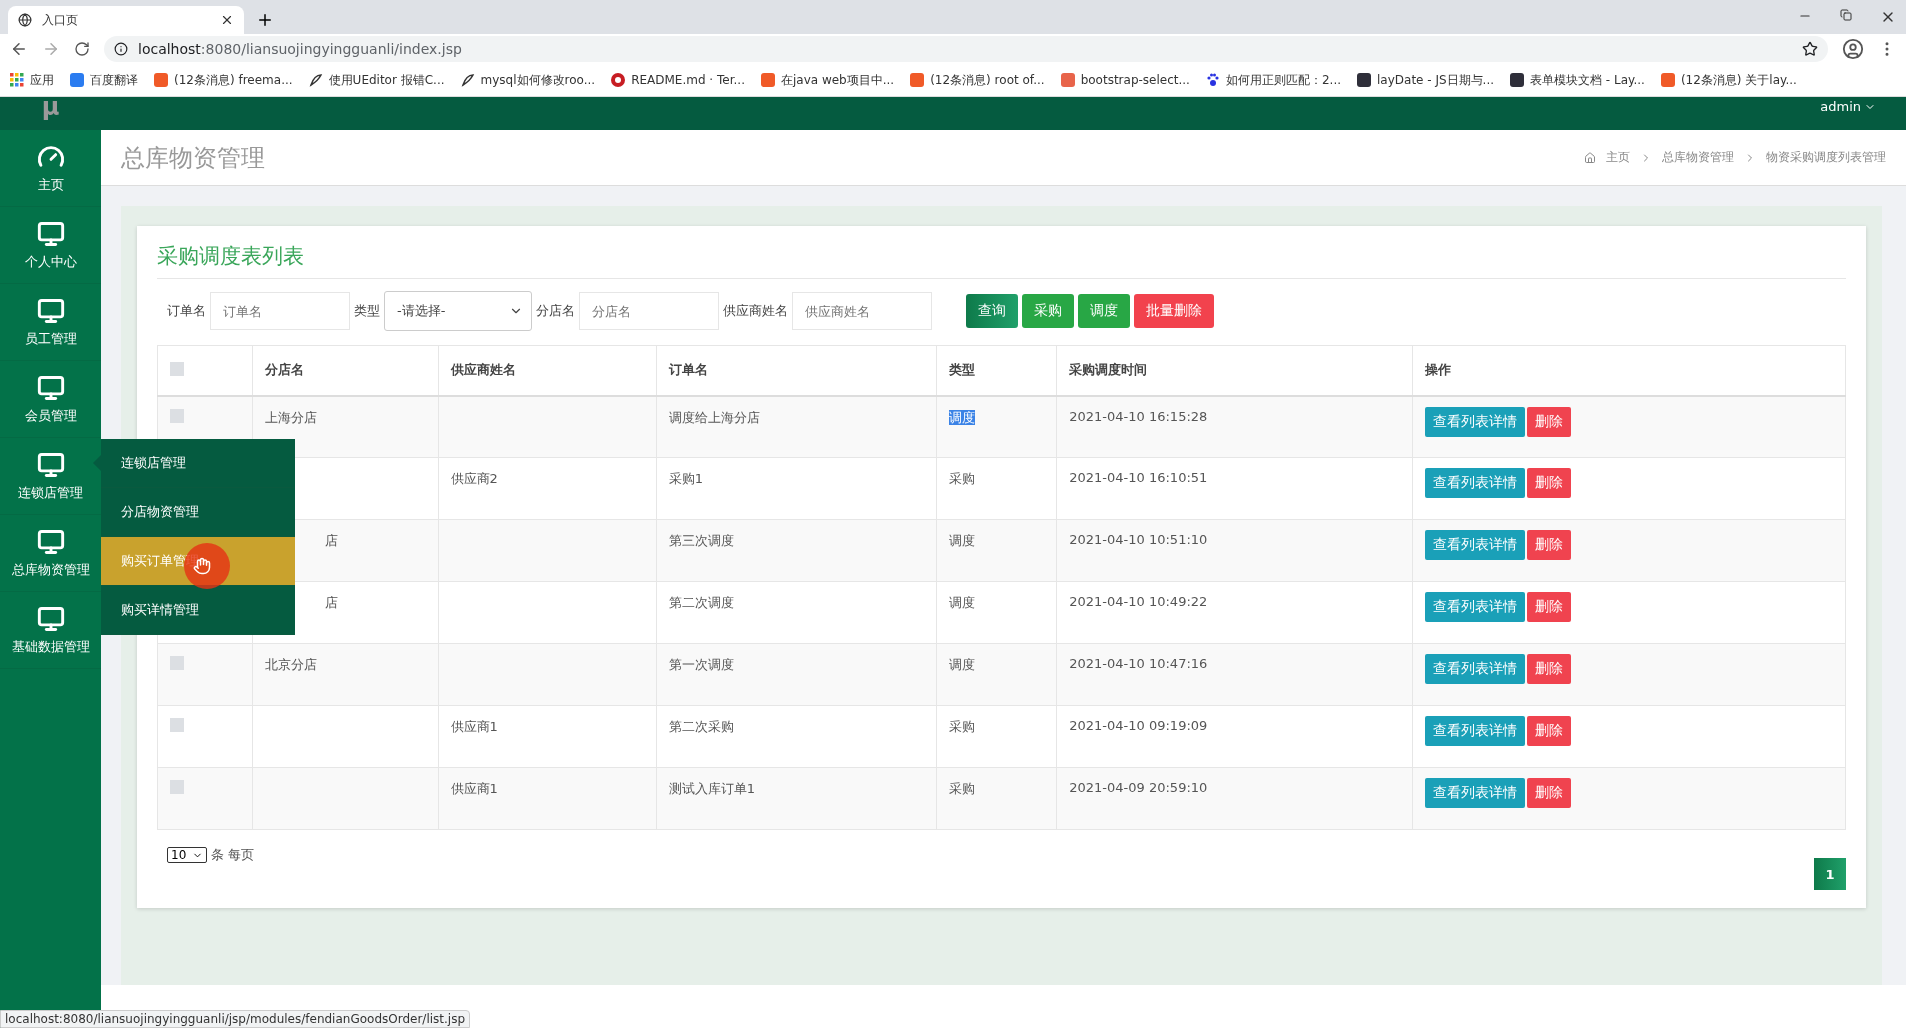 The width and height of the screenshot is (1906, 1028). What do you see at coordinates (1234, 370) in the screenshot?
I see `column-header: 采购调度时间` at bounding box center [1234, 370].